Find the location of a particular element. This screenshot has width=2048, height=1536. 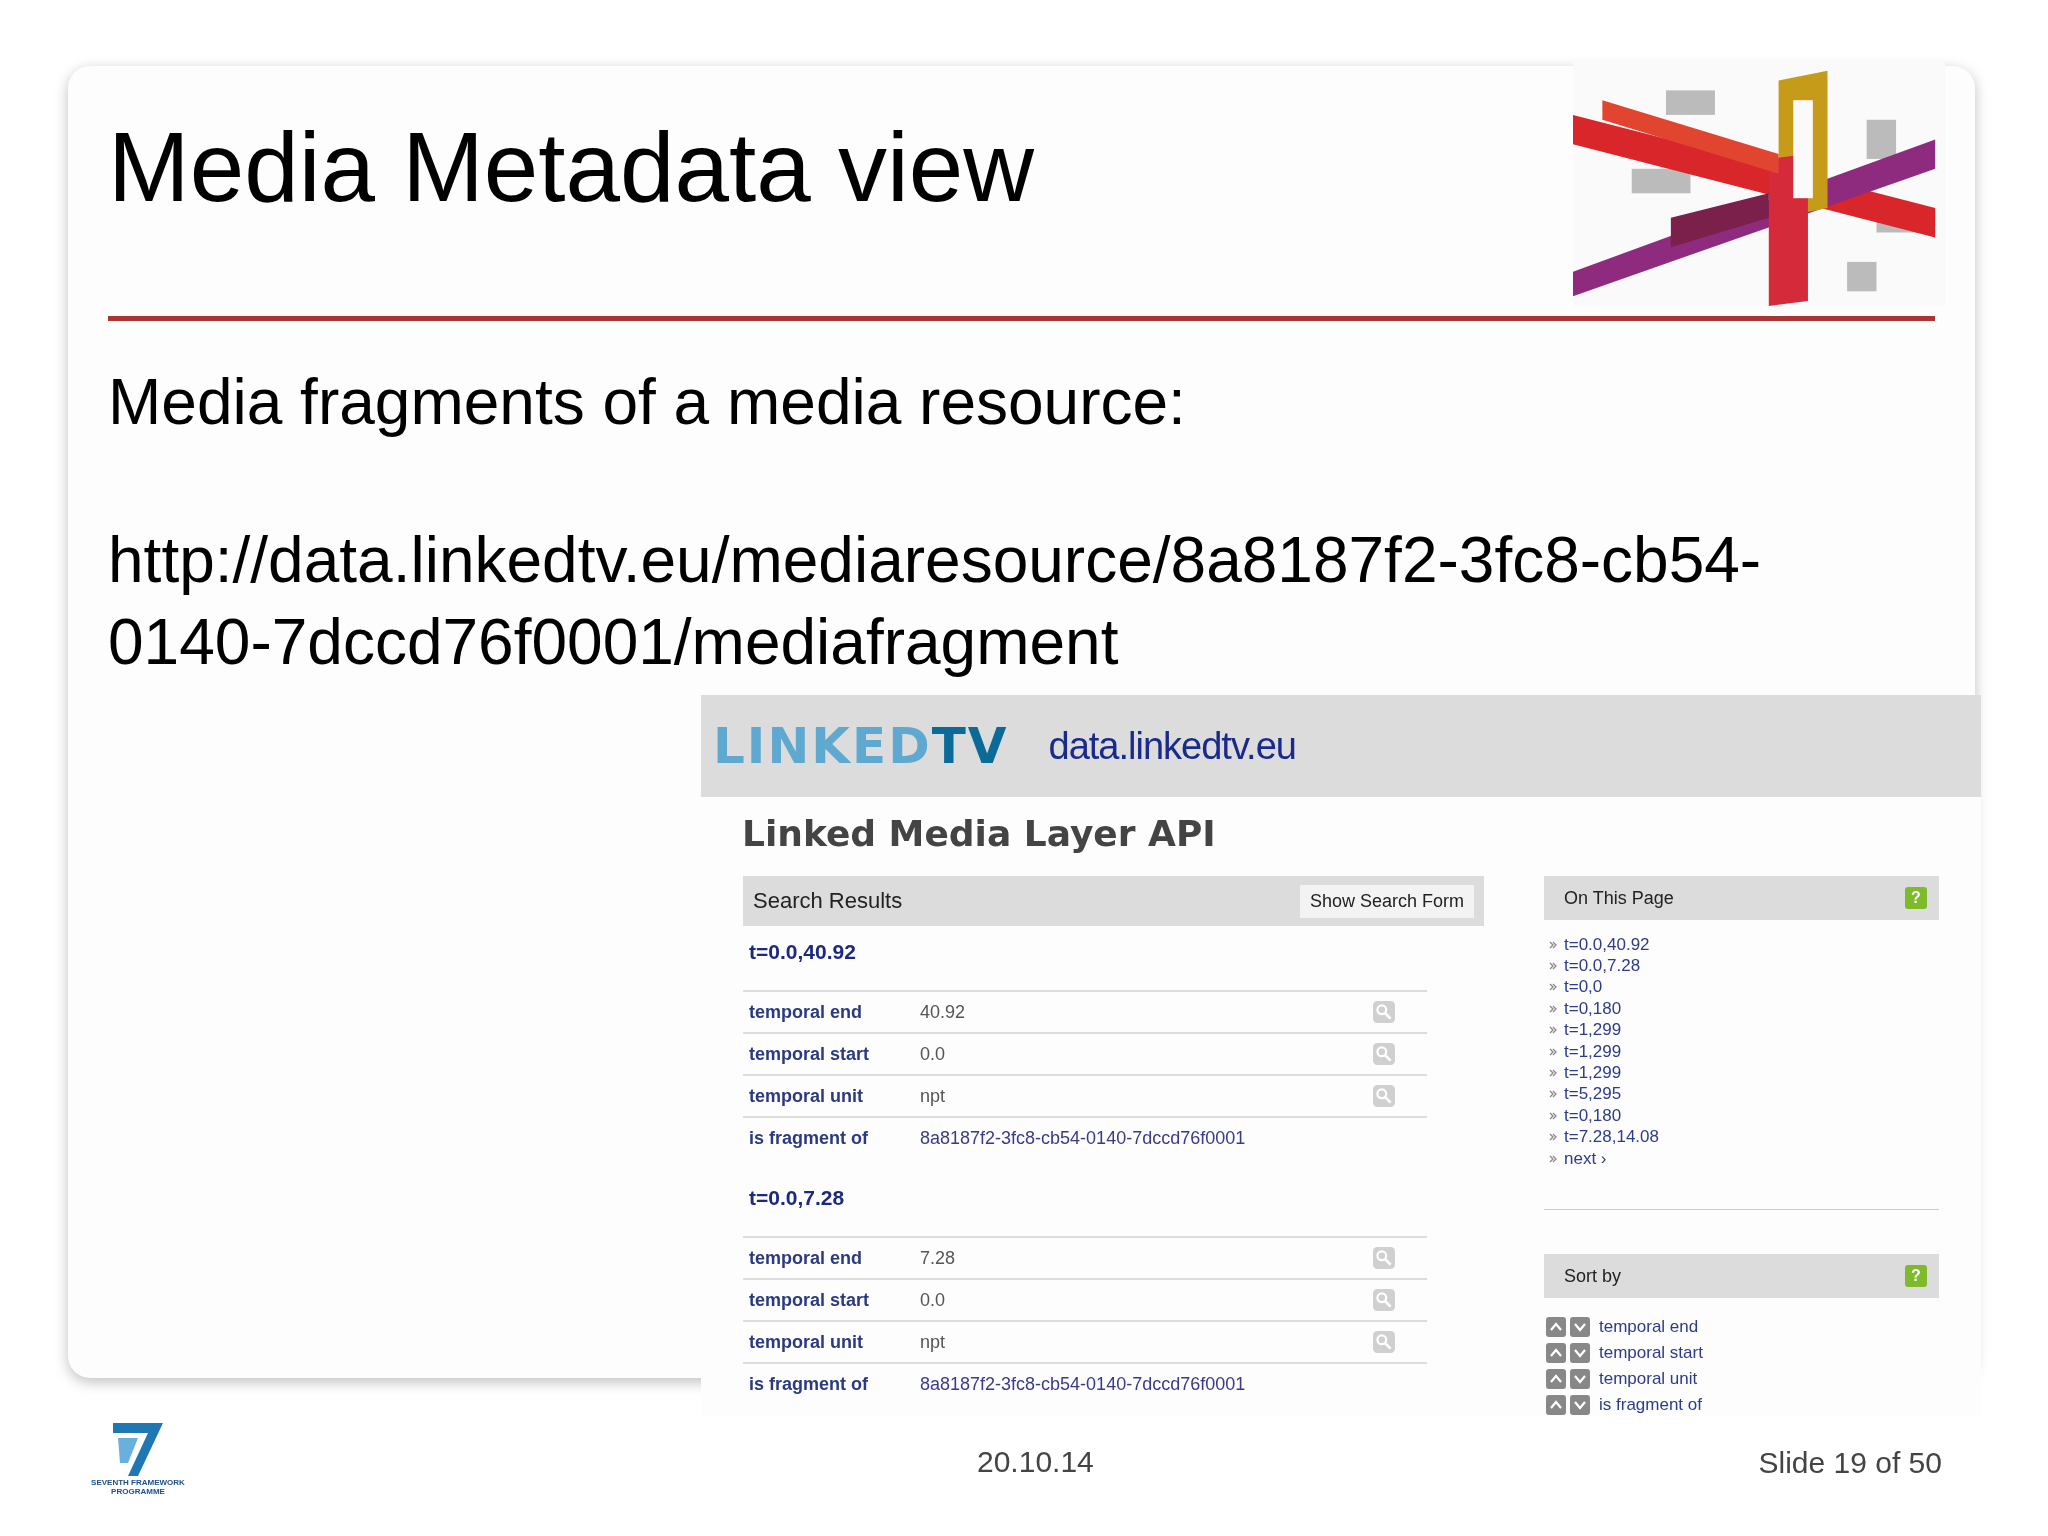

panel-title: Sort by is located at coordinates (1593, 1276).